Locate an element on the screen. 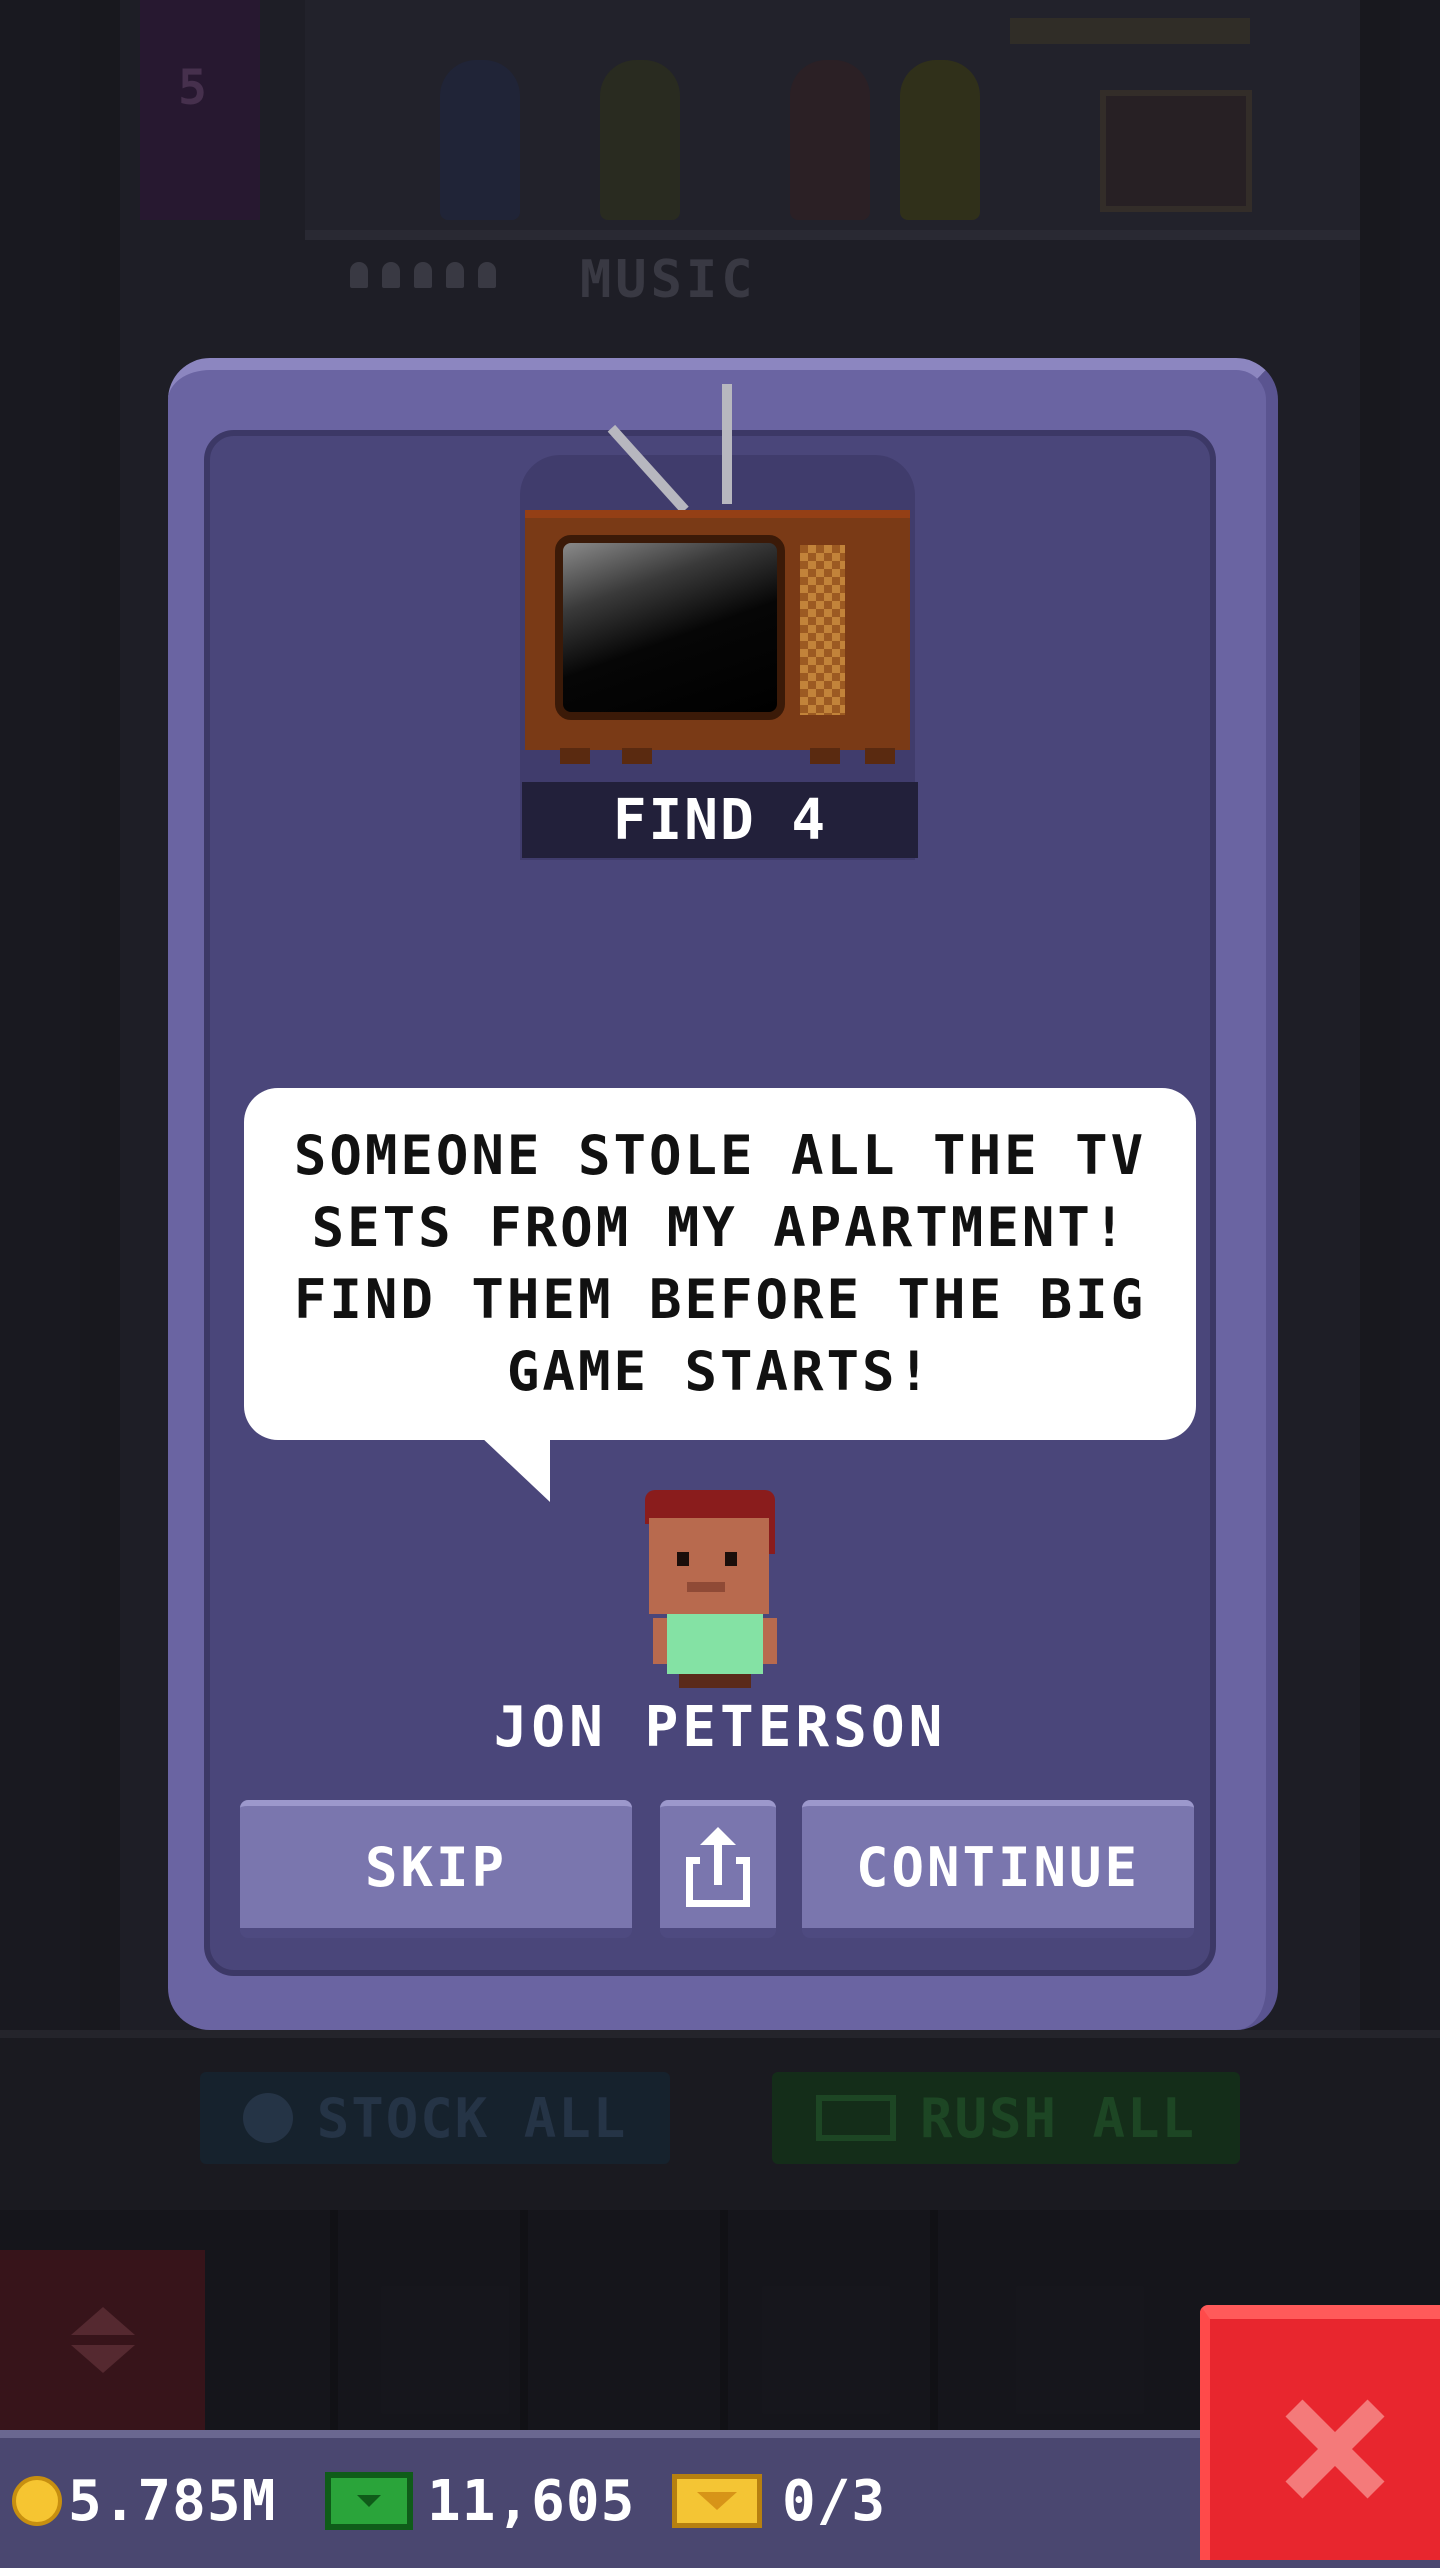  share-button is located at coordinates (718, 1869).